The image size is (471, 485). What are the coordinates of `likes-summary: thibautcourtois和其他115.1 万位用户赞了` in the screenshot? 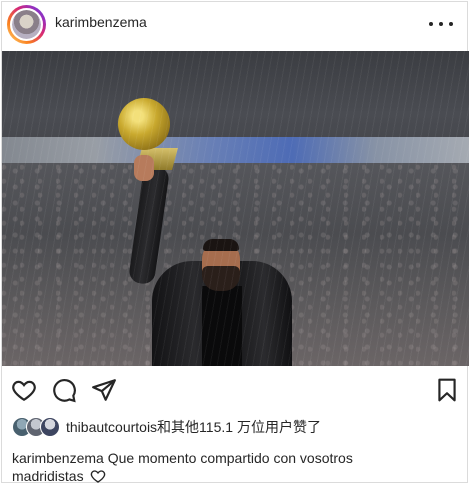 It's located at (237, 427).